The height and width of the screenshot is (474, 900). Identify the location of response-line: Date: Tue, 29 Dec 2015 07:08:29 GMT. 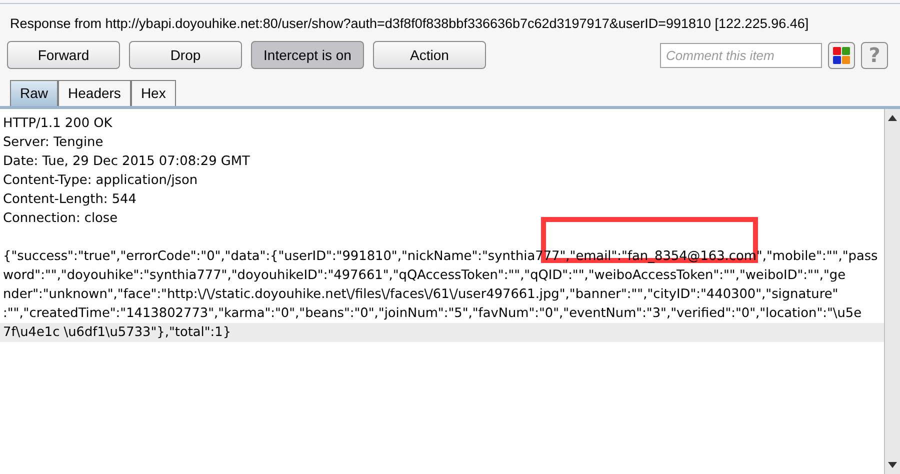
(126, 162).